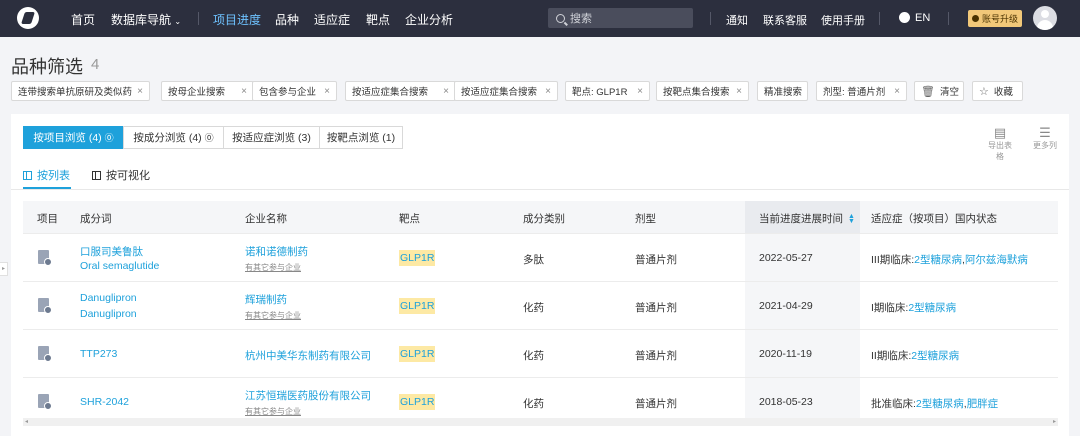  Describe the element at coordinates (928, 91) in the screenshot. I see `trash-icon: 🗑` at that location.